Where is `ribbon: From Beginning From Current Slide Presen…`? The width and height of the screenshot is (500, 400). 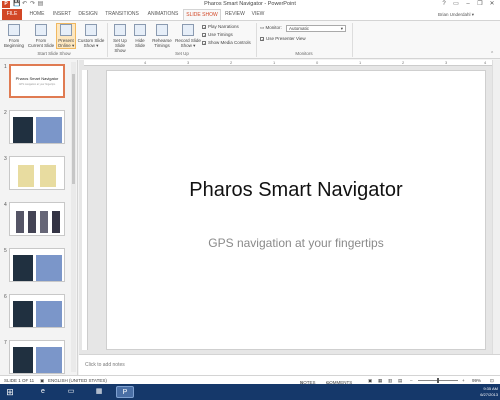 ribbon: From Beginning From Current Slide Presen… is located at coordinates (250, 39).